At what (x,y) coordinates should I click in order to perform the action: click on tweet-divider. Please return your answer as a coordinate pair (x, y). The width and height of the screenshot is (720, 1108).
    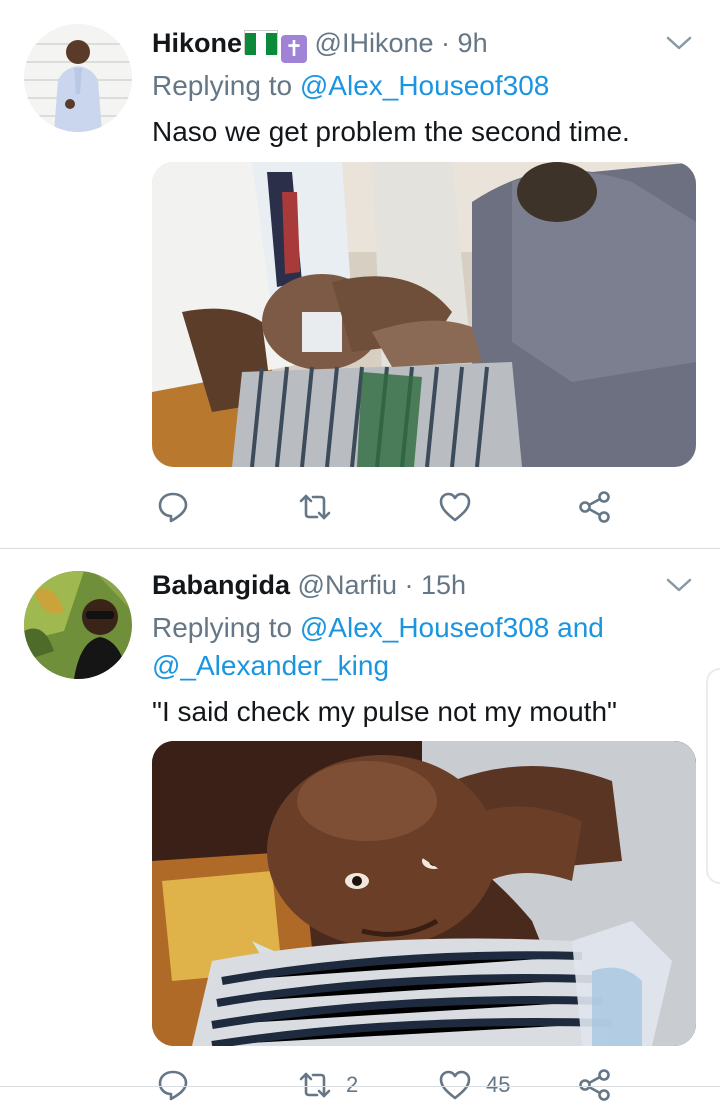
    Looking at the image, I should click on (360, 548).